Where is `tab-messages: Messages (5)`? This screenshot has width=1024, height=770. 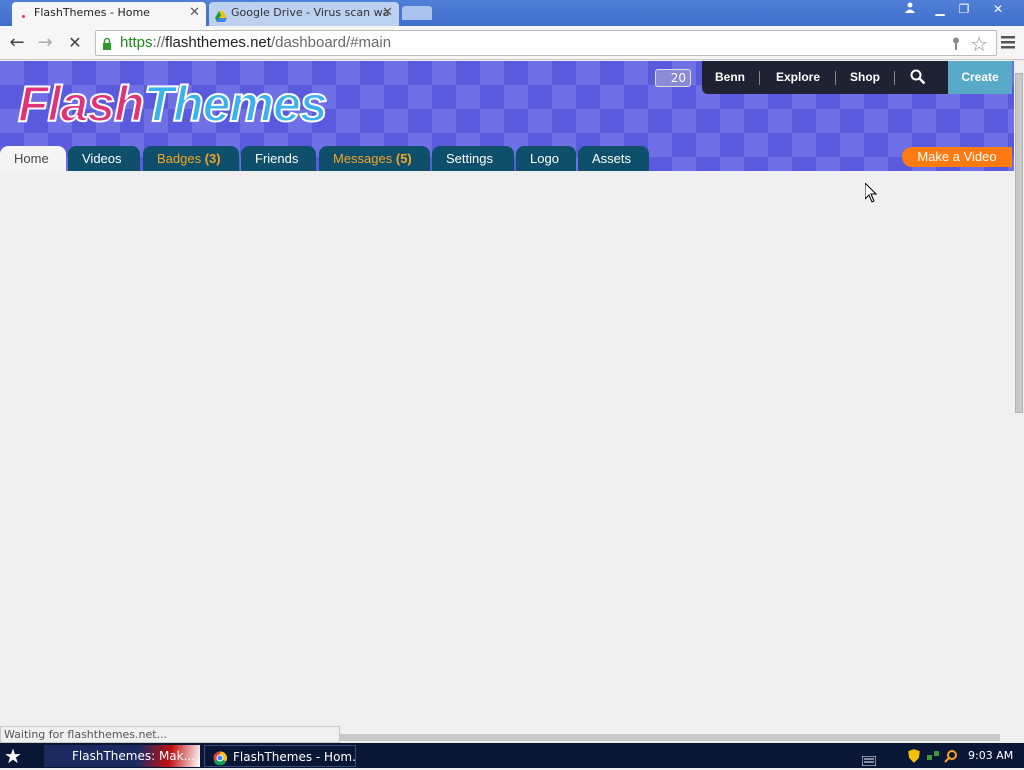 tab-messages: Messages (5) is located at coordinates (374, 158).